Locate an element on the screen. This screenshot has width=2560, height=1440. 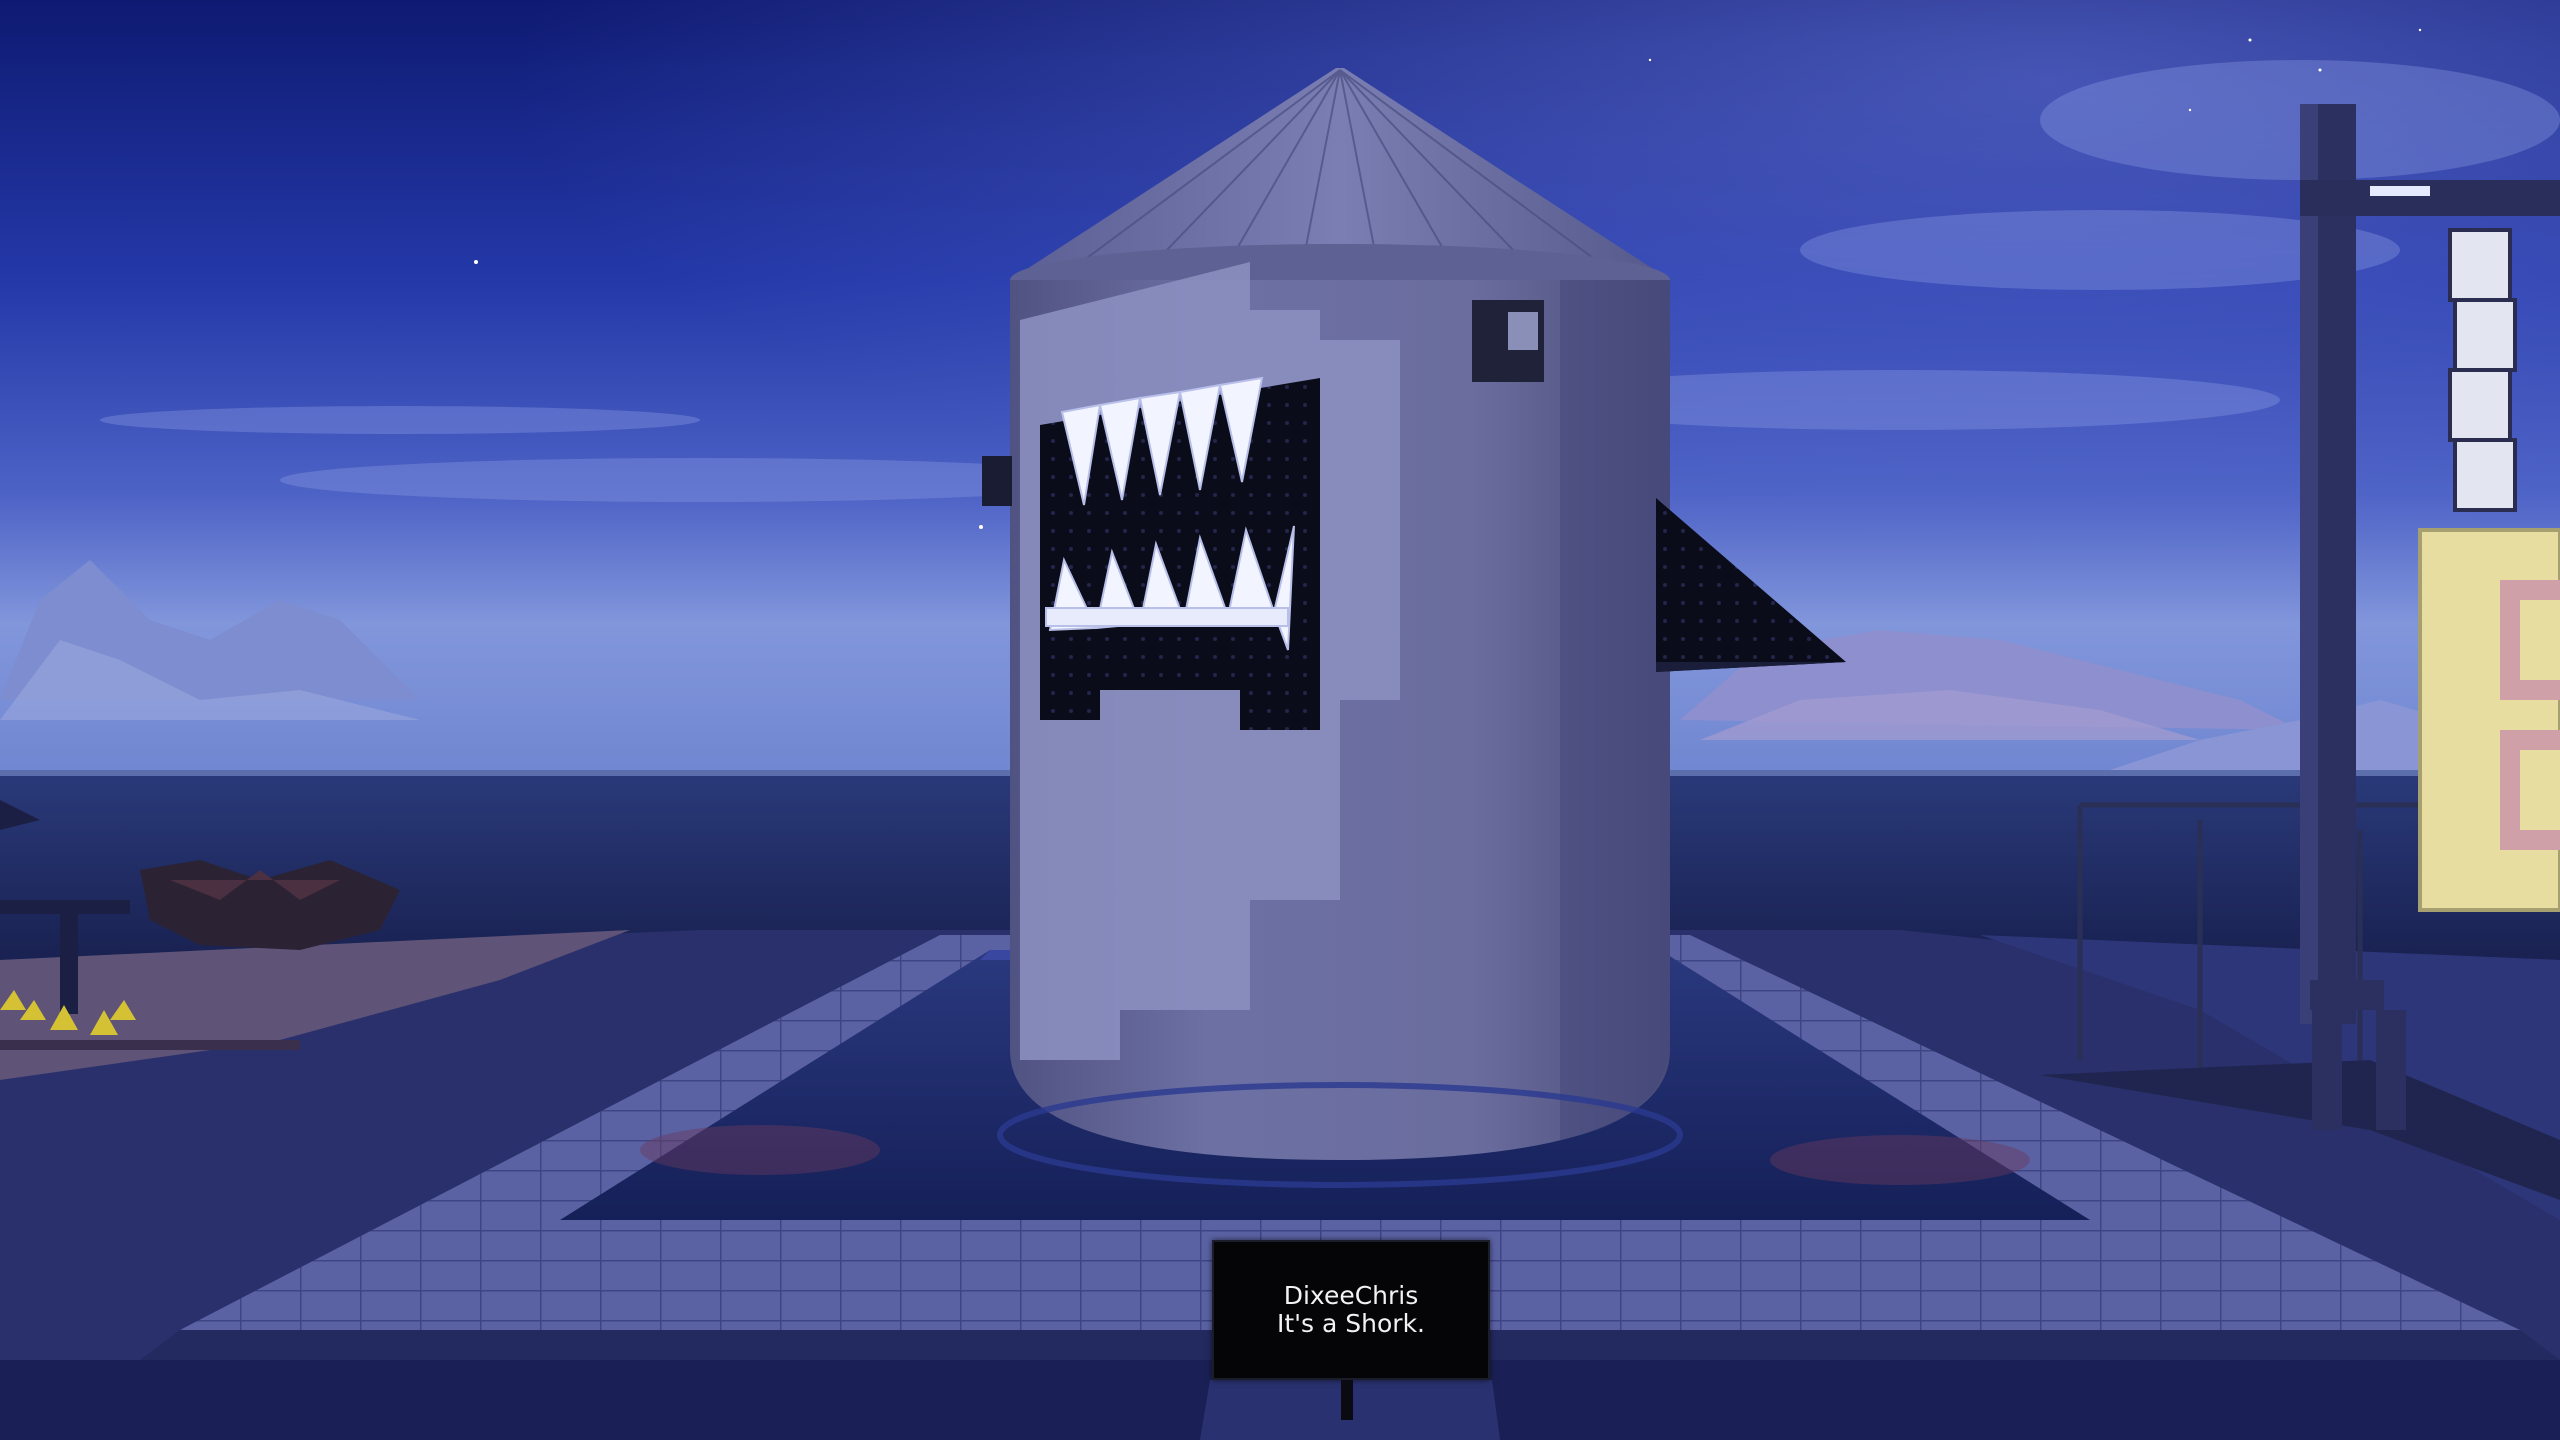
sign-author: DixeeChris is located at coordinates (1351, 1295).